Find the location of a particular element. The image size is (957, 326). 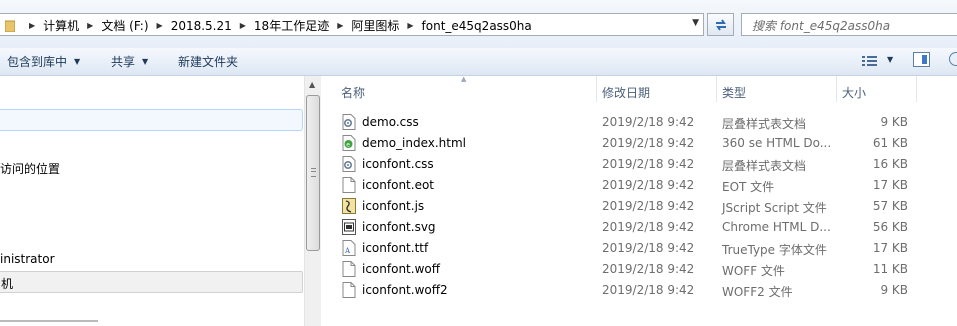

breadcrumb-label: 文档 (F:) is located at coordinates (124, 25).